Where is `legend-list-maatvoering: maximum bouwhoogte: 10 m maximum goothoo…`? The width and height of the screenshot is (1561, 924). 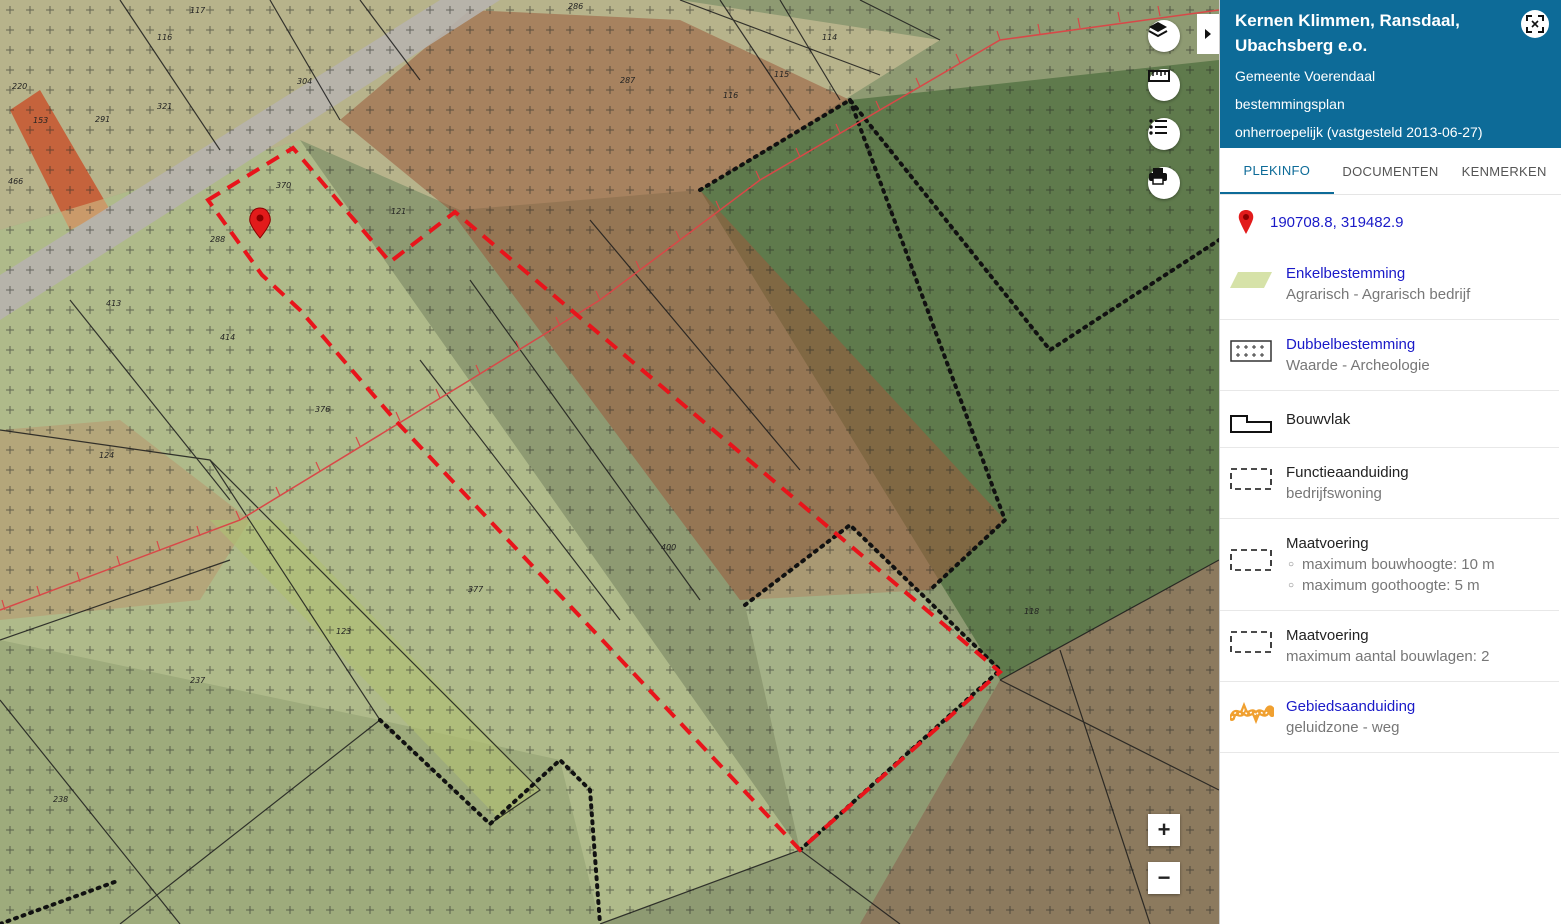
legend-list-maatvoering: maximum bouwhoogte: 10 m maximum goothoo… is located at coordinates (1390, 575).